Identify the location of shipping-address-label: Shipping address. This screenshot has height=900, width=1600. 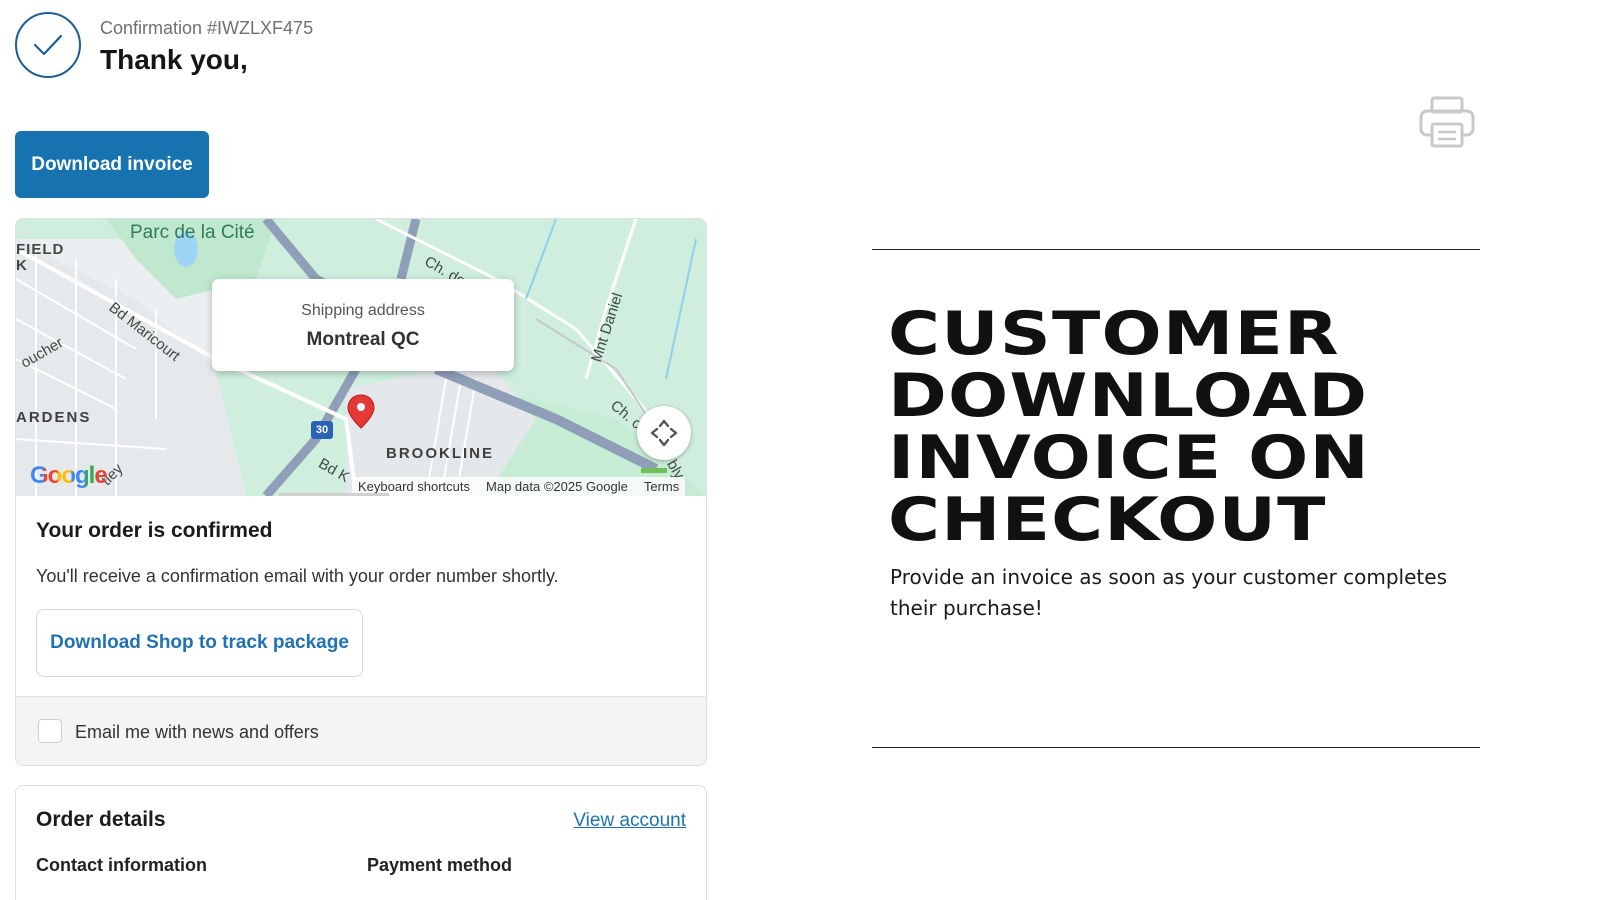
(363, 310).